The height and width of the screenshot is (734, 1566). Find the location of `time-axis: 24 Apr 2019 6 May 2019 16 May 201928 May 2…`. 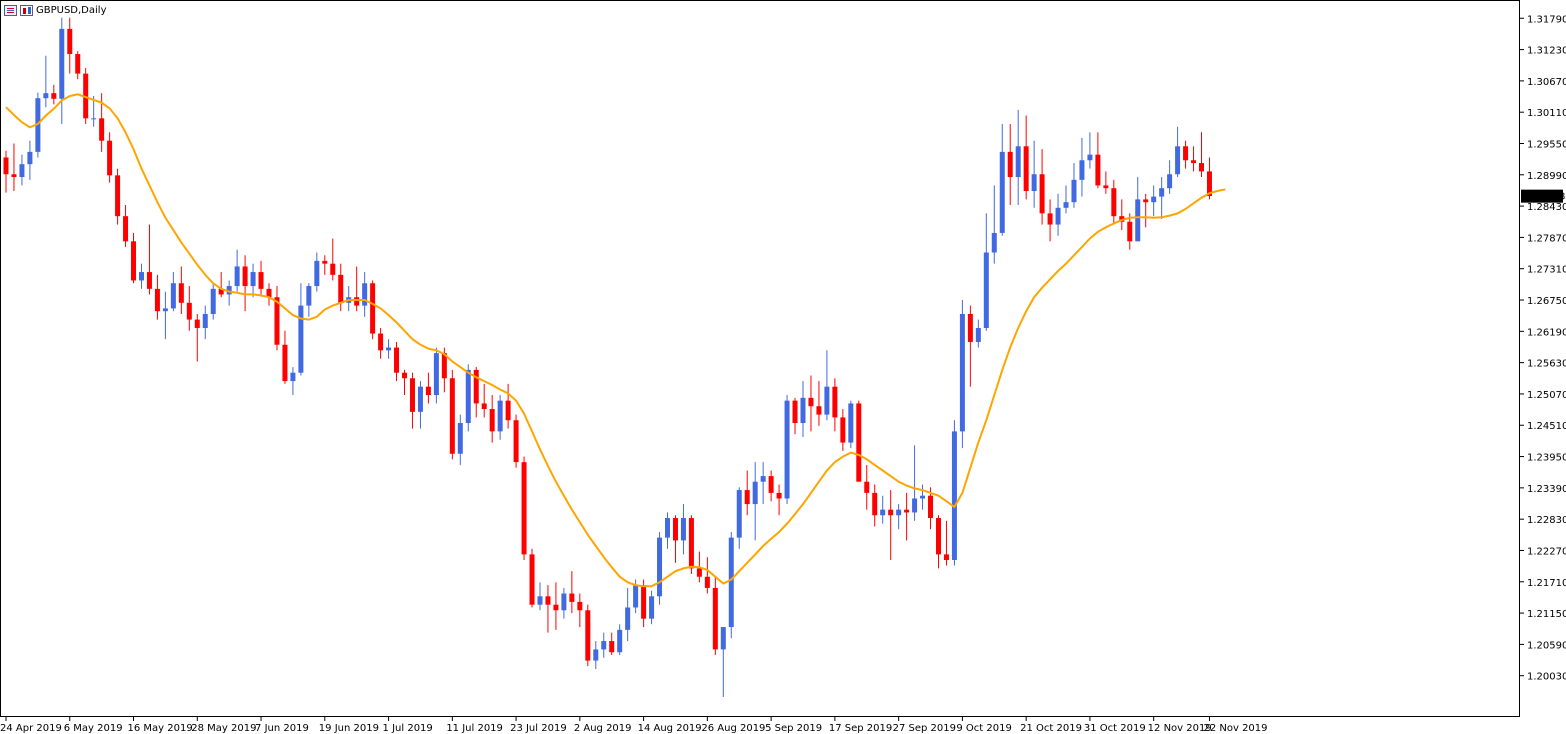

time-axis: 24 Apr 2019 6 May 2019 16 May 201928 May 2… is located at coordinates (634, 725).